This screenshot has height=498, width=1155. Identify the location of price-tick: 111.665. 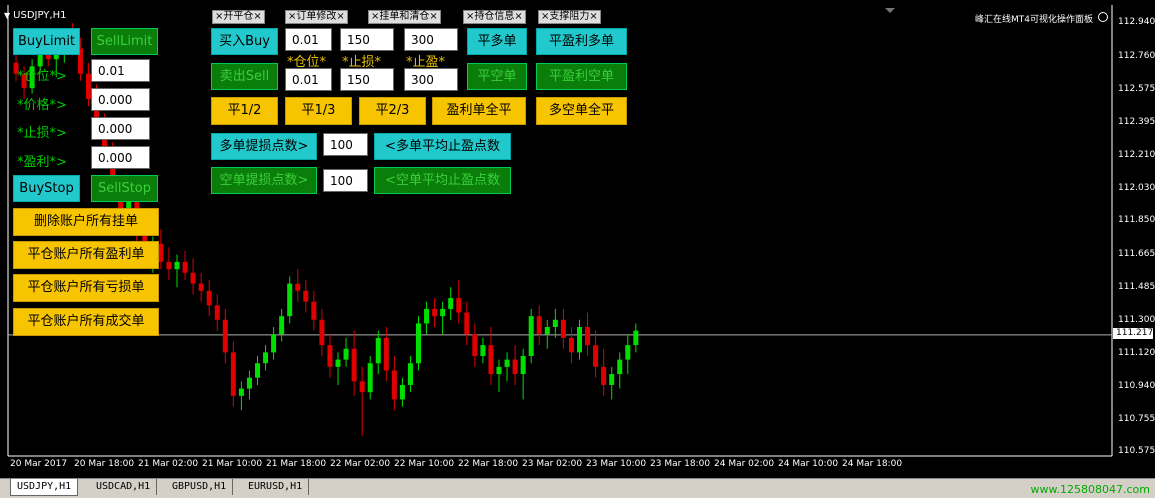
(1136, 254).